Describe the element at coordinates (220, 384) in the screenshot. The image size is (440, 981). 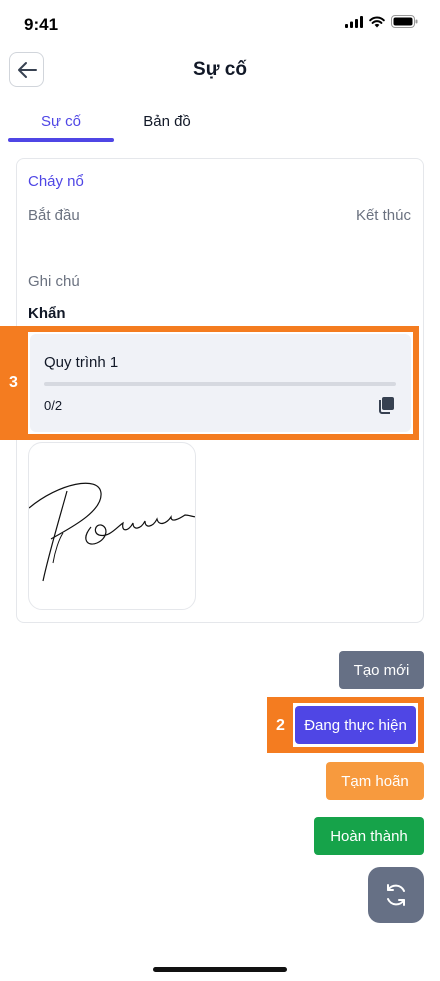
I see `process-progress-bar` at that location.